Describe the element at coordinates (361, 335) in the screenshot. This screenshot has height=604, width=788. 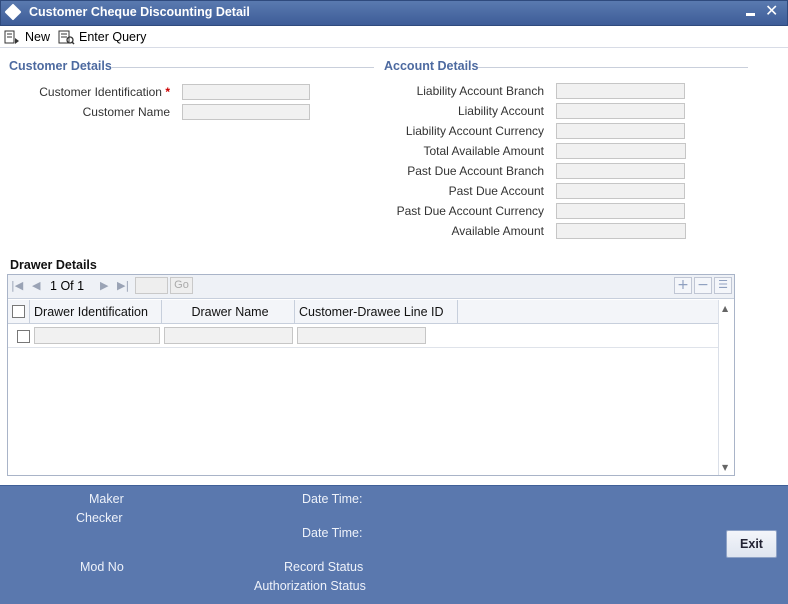
I see `line-id-input` at that location.